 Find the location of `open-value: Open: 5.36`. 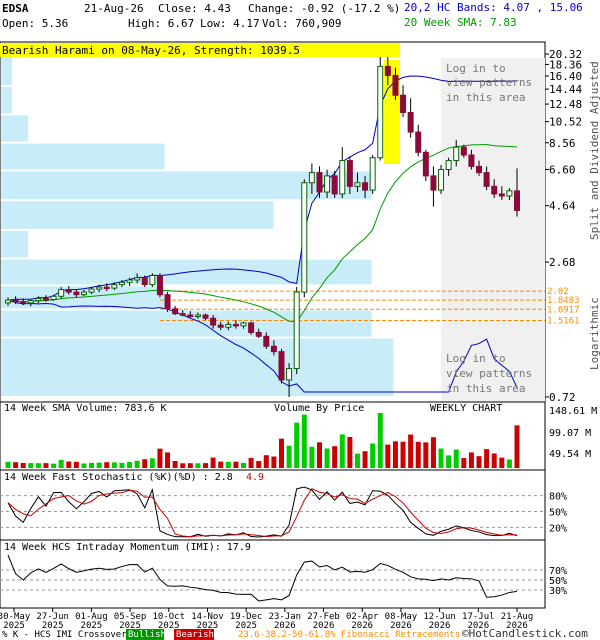

open-value: Open: 5.36 is located at coordinates (35, 23).